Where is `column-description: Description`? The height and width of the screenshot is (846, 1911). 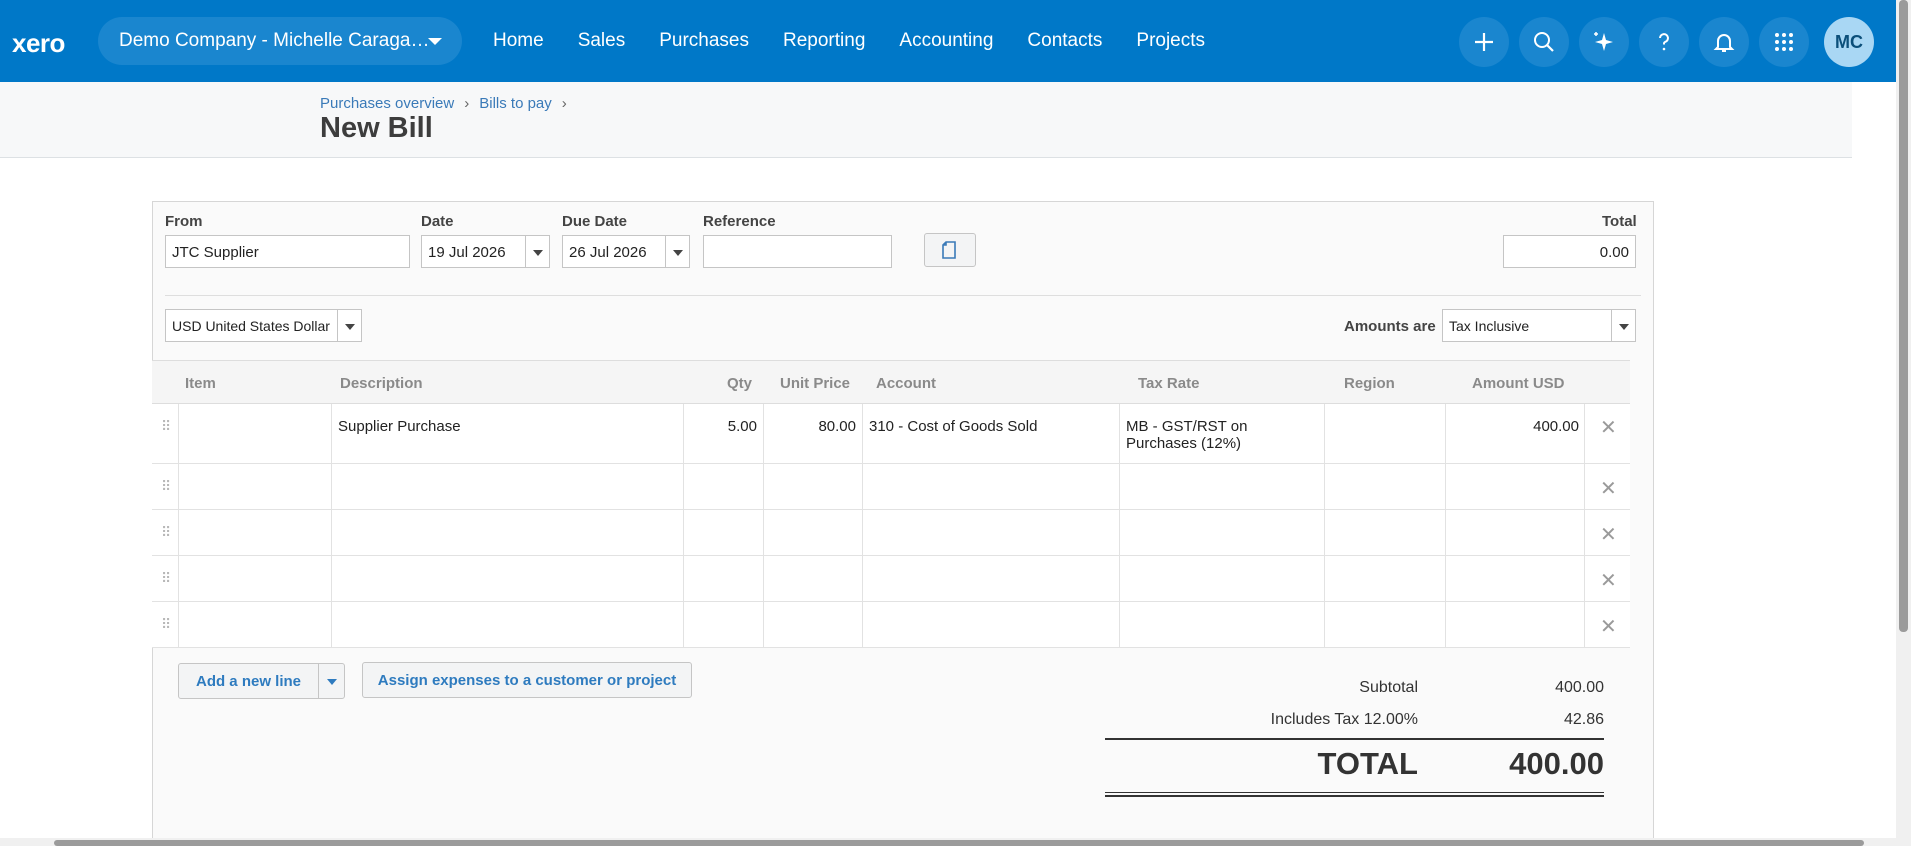 column-description: Description is located at coordinates (381, 383).